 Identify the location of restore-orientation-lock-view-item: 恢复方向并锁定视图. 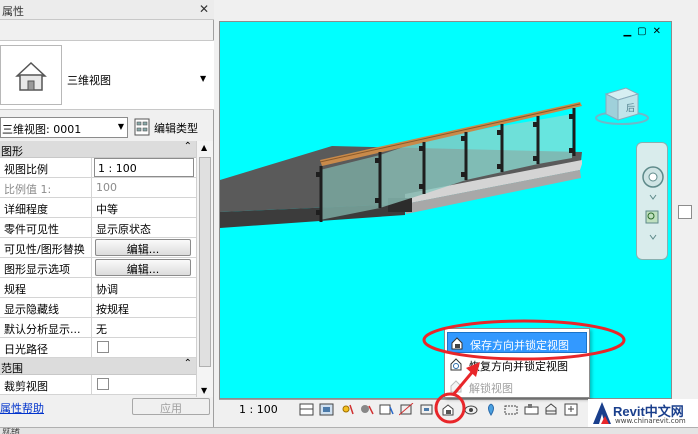
(517, 364).